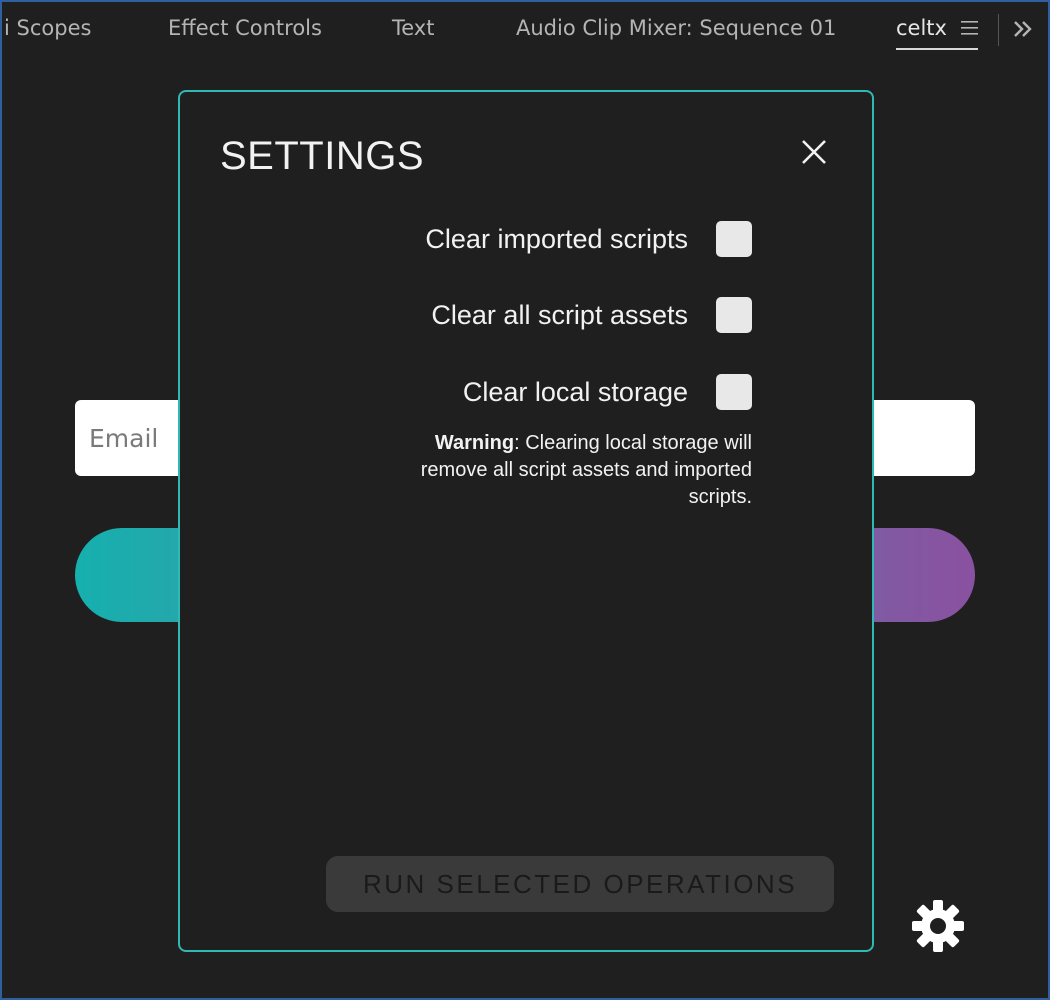 The image size is (1050, 1000). Describe the element at coordinates (1023, 29) in the screenshot. I see `double-chevron-right-icon` at that location.